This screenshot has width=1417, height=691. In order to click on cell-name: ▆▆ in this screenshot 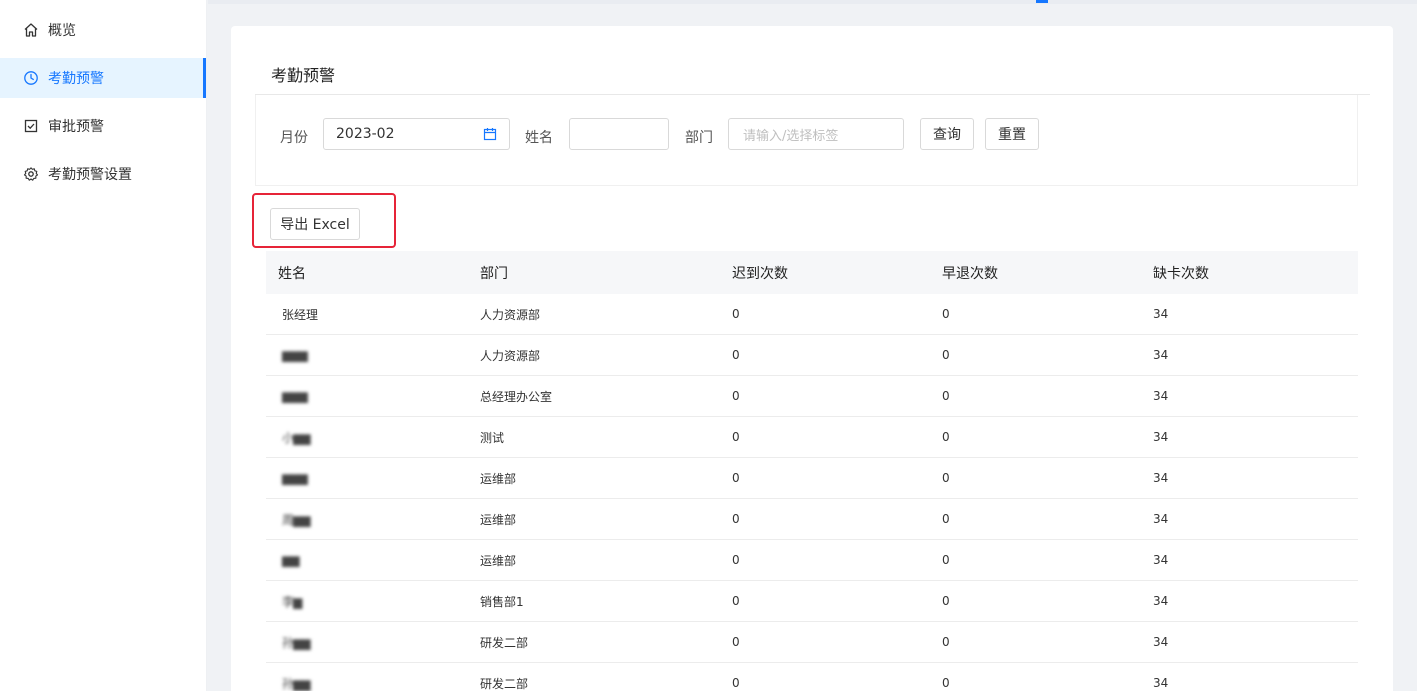, I will do `click(290, 560)`.